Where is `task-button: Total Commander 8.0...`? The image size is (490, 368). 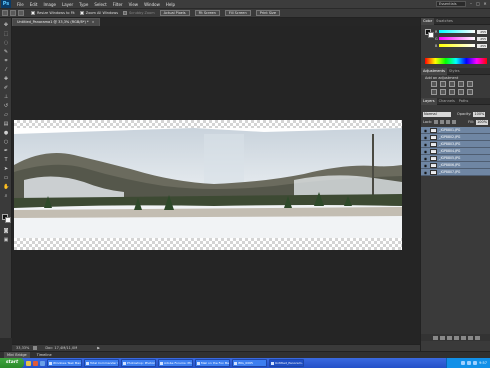 task-button: Total Commander 8.0... is located at coordinates (101, 363).